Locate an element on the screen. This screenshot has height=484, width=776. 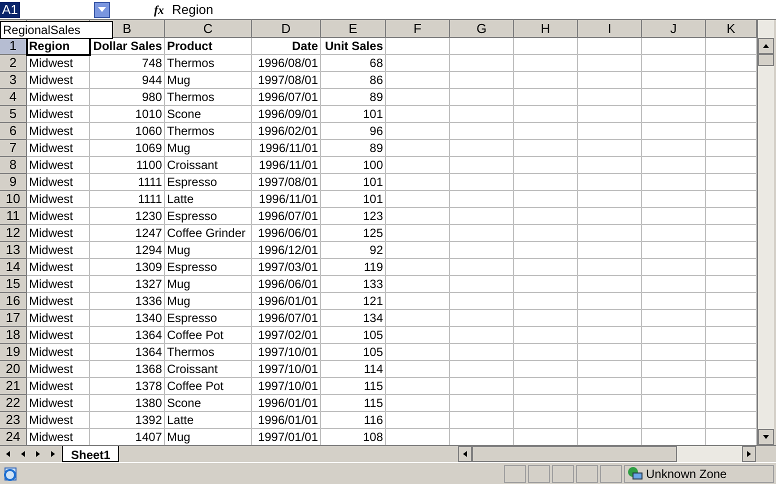
column-header: E is located at coordinates (353, 29).